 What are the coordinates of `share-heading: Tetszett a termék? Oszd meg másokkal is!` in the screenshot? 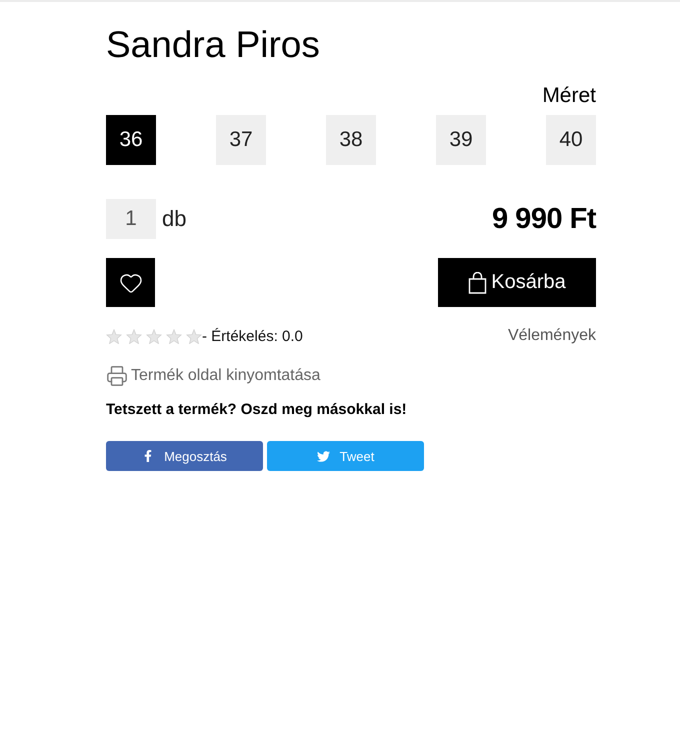 It's located at (256, 410).